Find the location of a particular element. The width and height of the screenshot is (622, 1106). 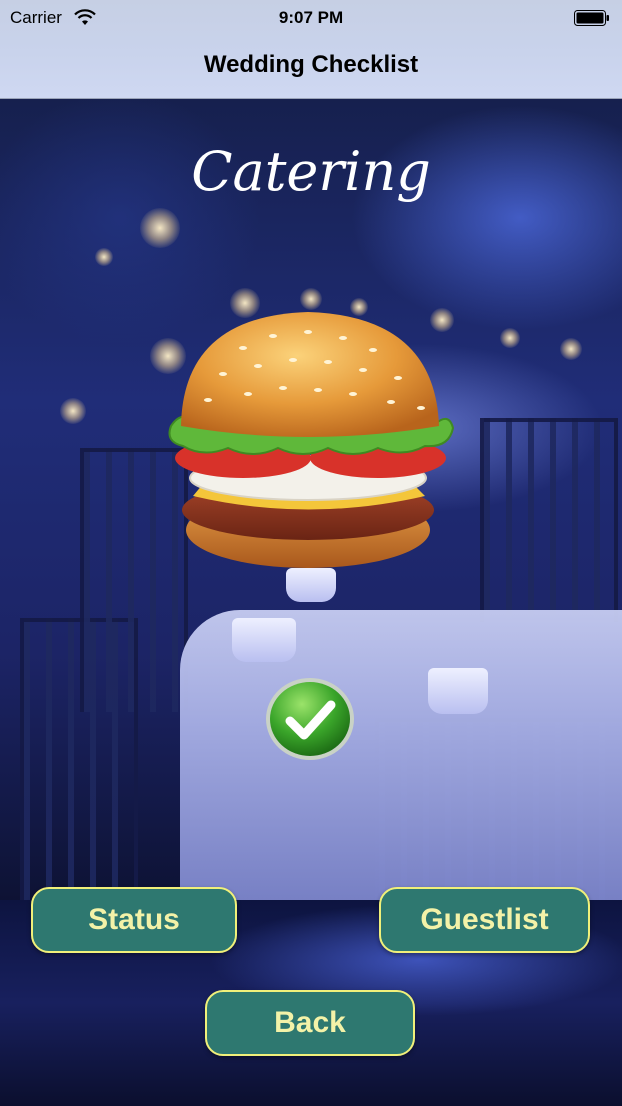

page-heading: Catering is located at coordinates (311, 171).